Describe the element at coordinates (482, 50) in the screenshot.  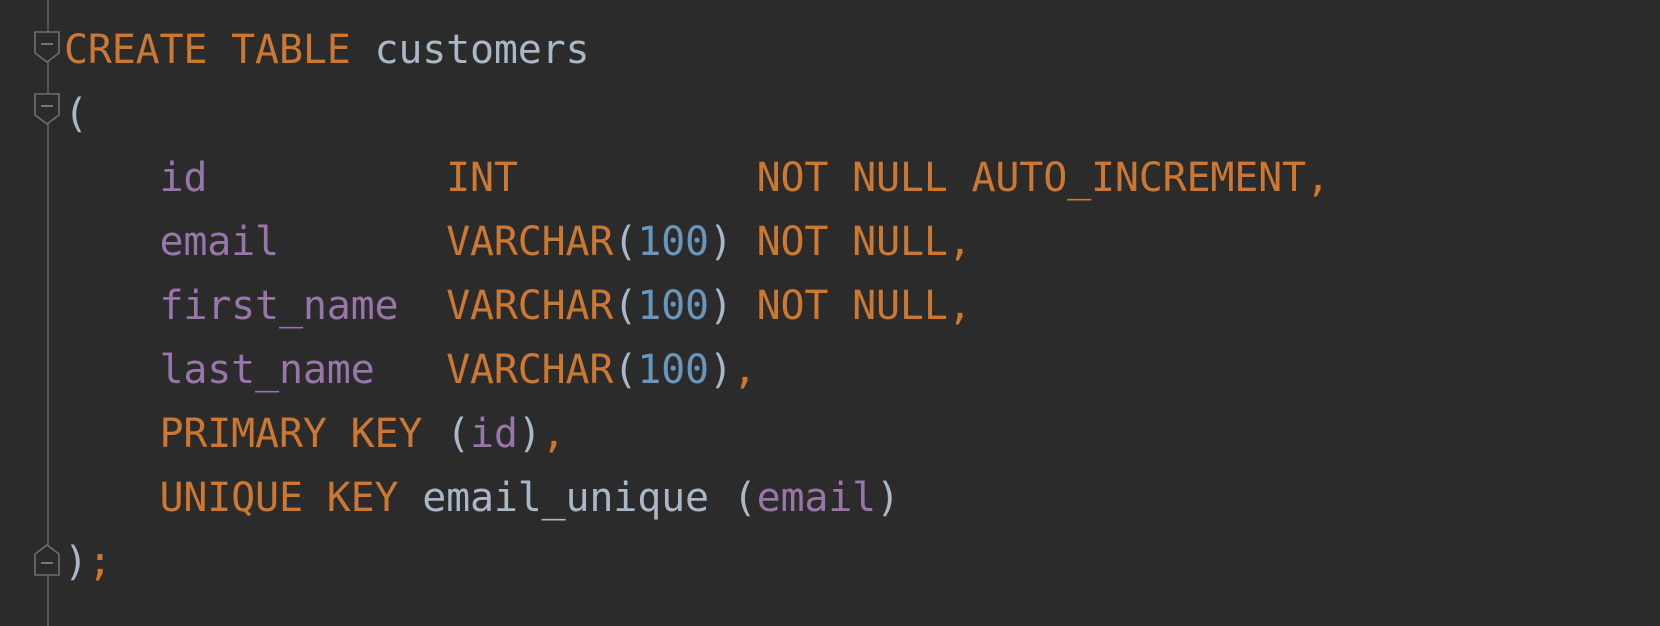
I see `identifier: customers` at that location.